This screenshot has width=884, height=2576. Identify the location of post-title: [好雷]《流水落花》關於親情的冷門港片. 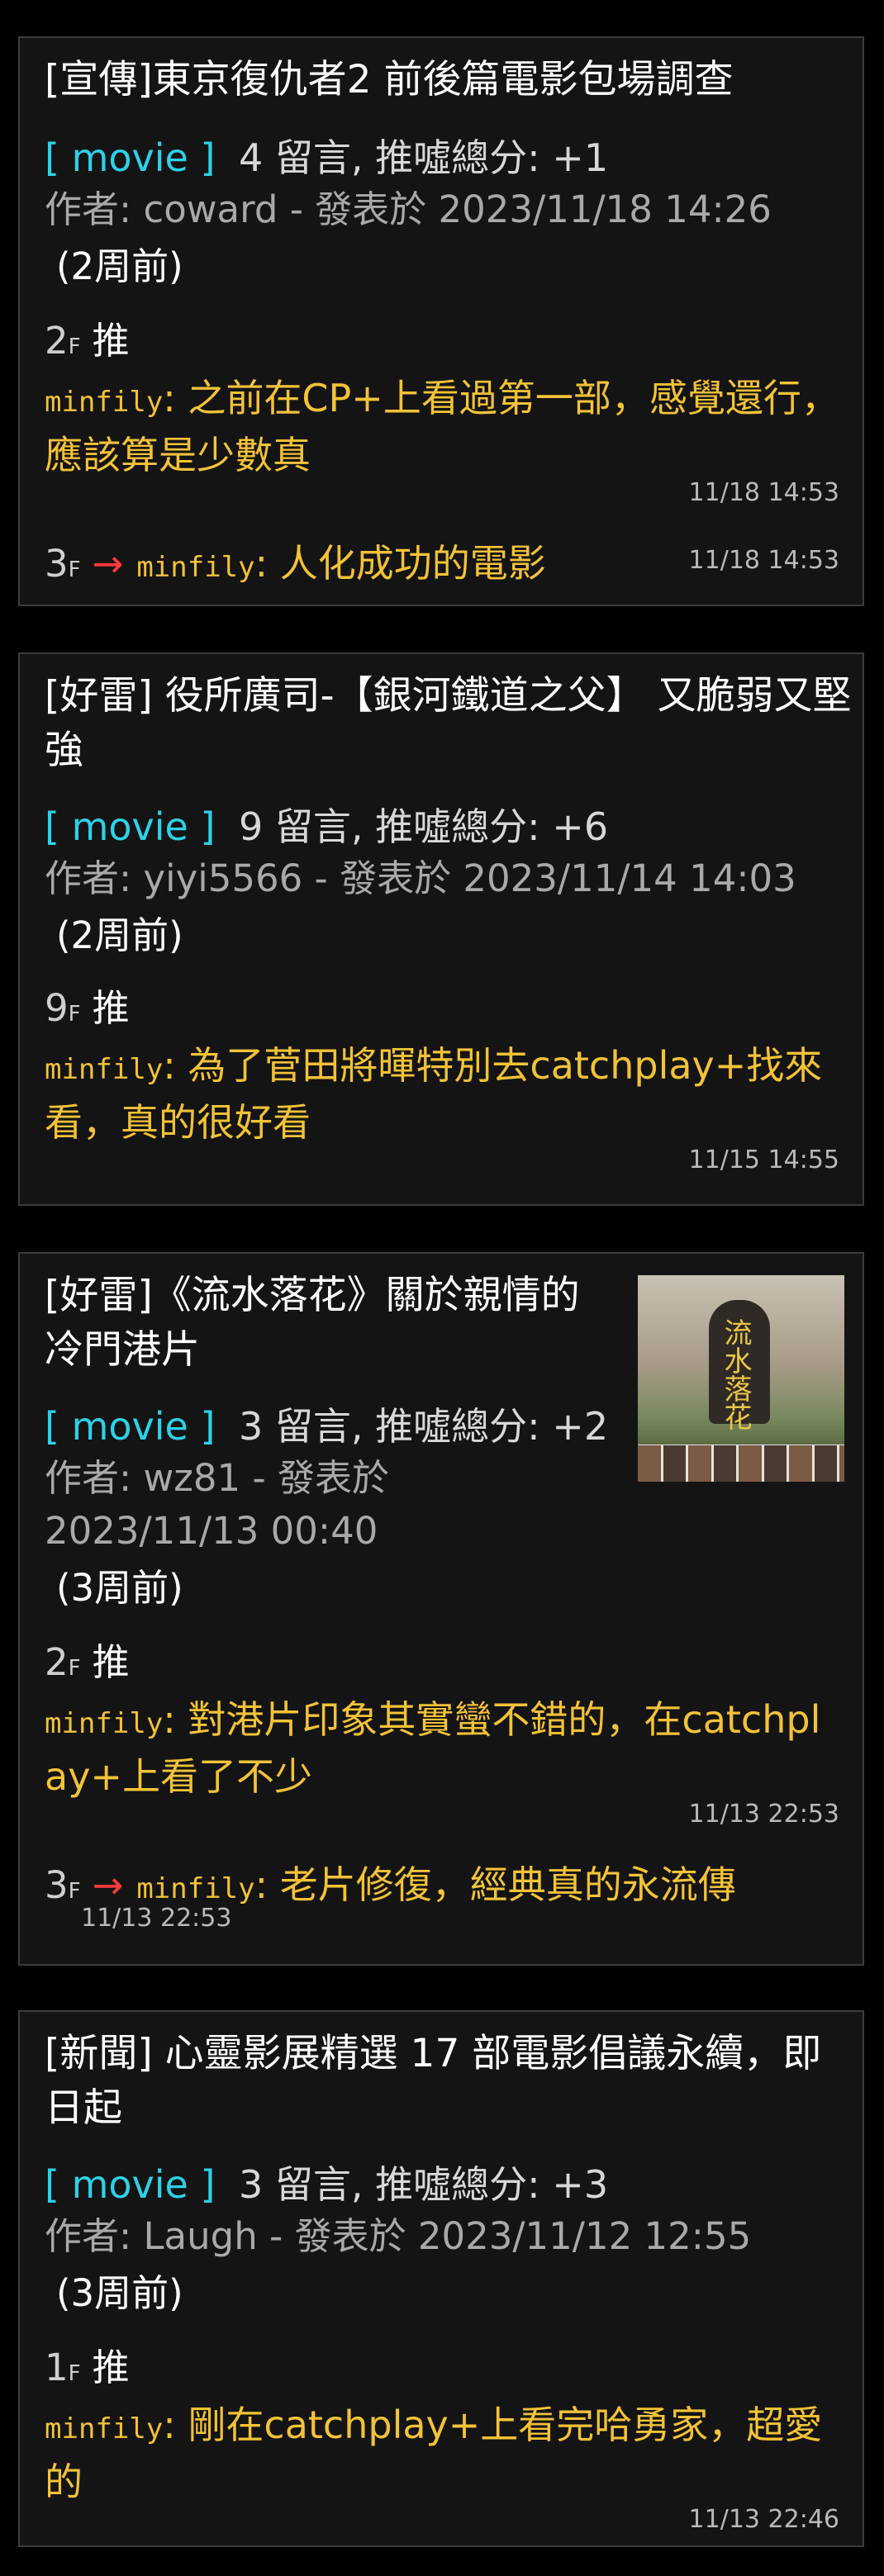
(330, 1323).